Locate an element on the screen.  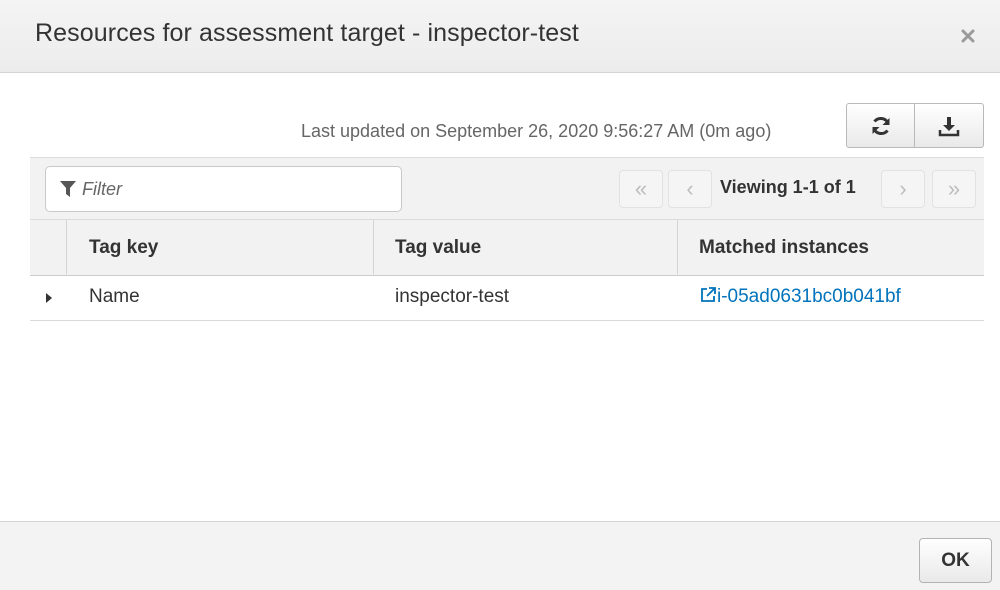
close-icon is located at coordinates (968, 36).